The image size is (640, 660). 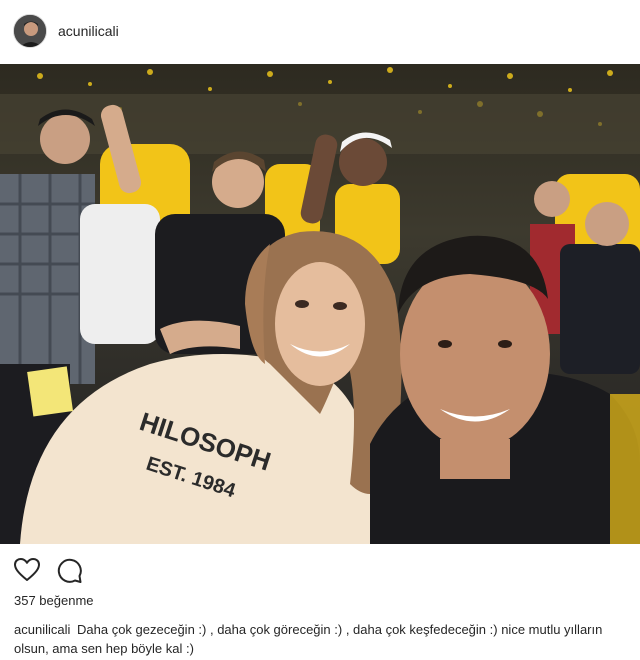 What do you see at coordinates (27, 570) in the screenshot?
I see `heart-outline-icon` at bounding box center [27, 570].